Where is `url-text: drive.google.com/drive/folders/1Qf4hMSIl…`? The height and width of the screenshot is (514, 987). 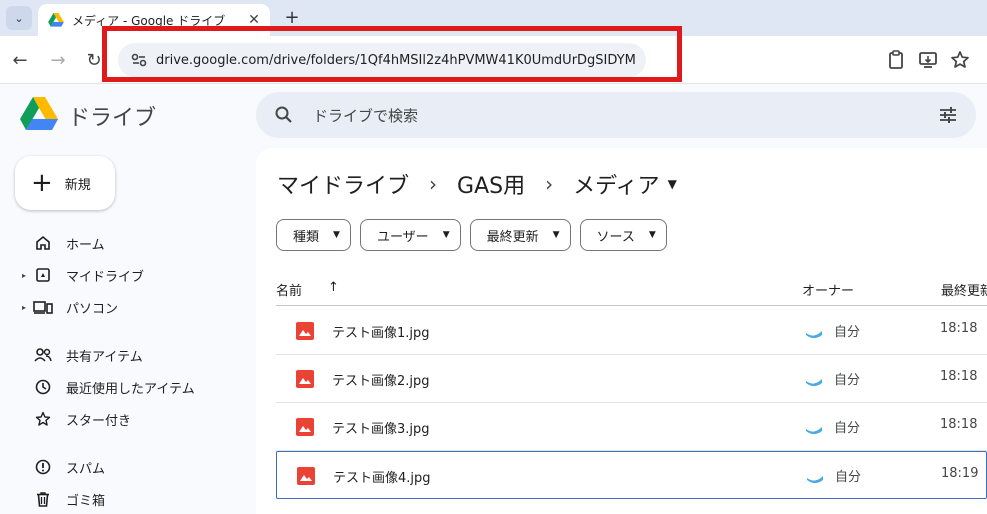 url-text: drive.google.com/drive/folders/1Qf4hMSIl… is located at coordinates (396, 60).